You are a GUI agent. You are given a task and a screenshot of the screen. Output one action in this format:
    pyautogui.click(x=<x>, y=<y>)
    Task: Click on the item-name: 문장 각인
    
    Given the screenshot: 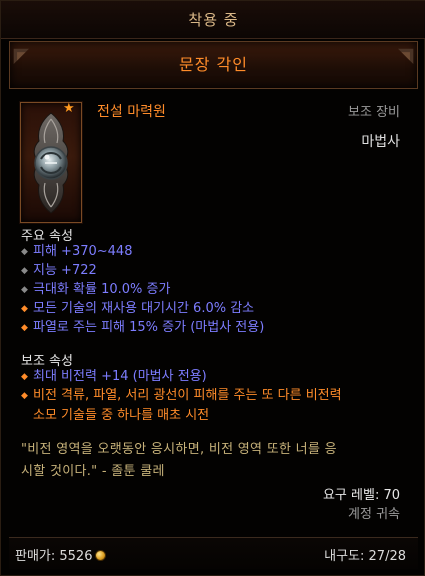 What is the action you would take?
    pyautogui.click(x=213, y=64)
    